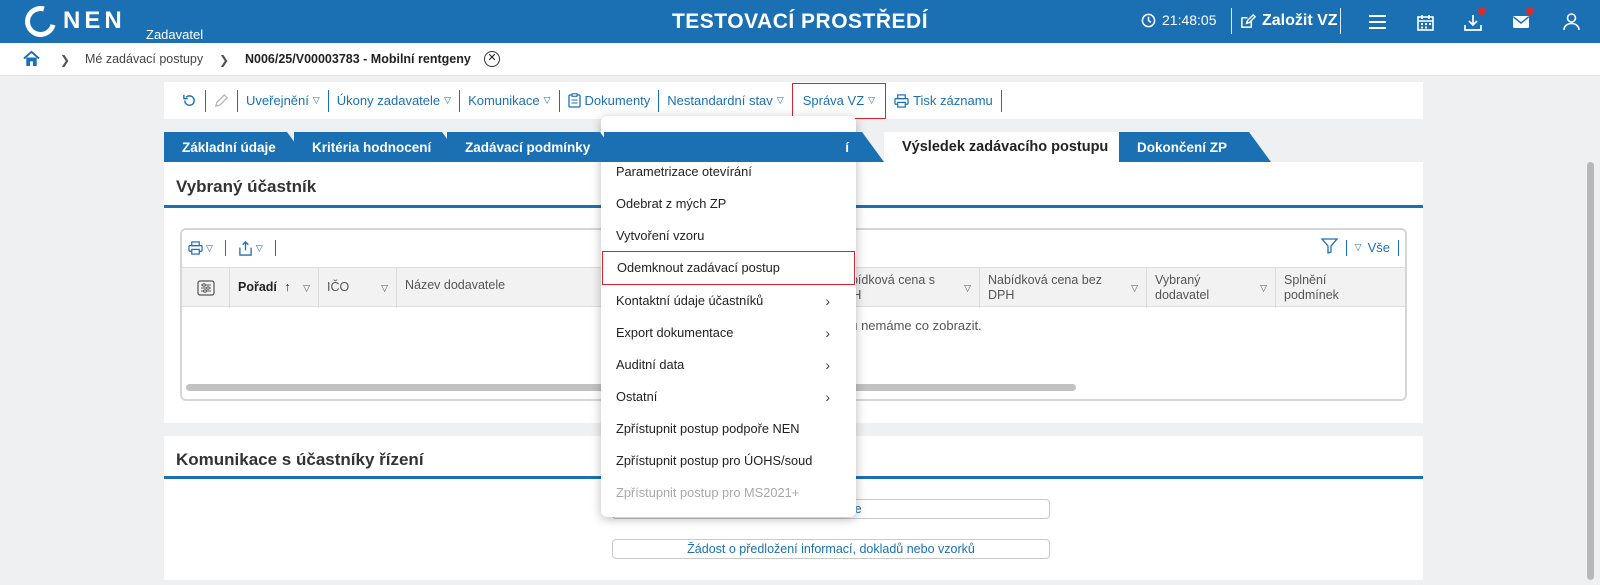  I want to click on menu-item-create-template: Vytvoření vzoru, so click(728, 236).